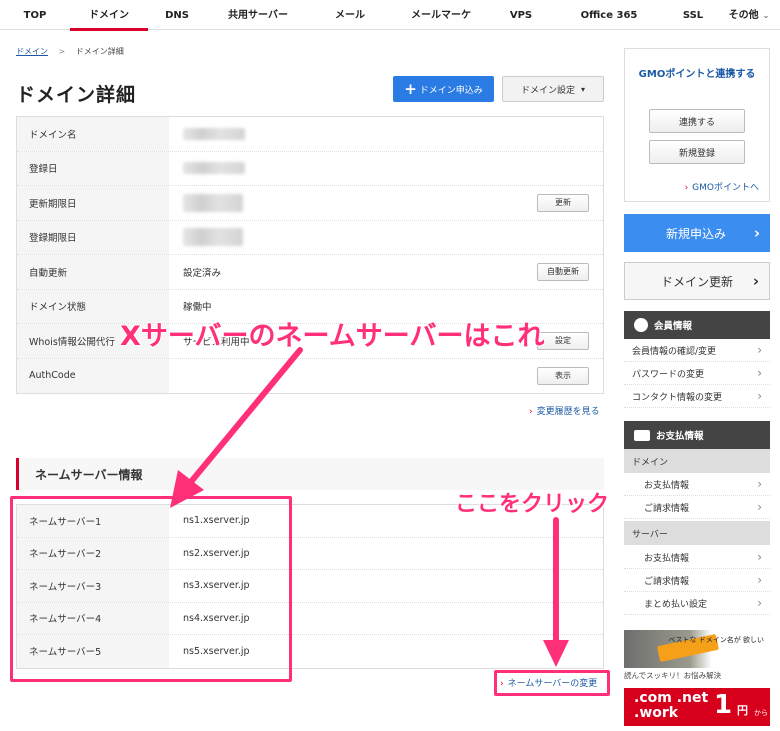 The width and height of the screenshot is (780, 731). Describe the element at coordinates (177, 15) in the screenshot. I see `tab-dns: DNS` at that location.